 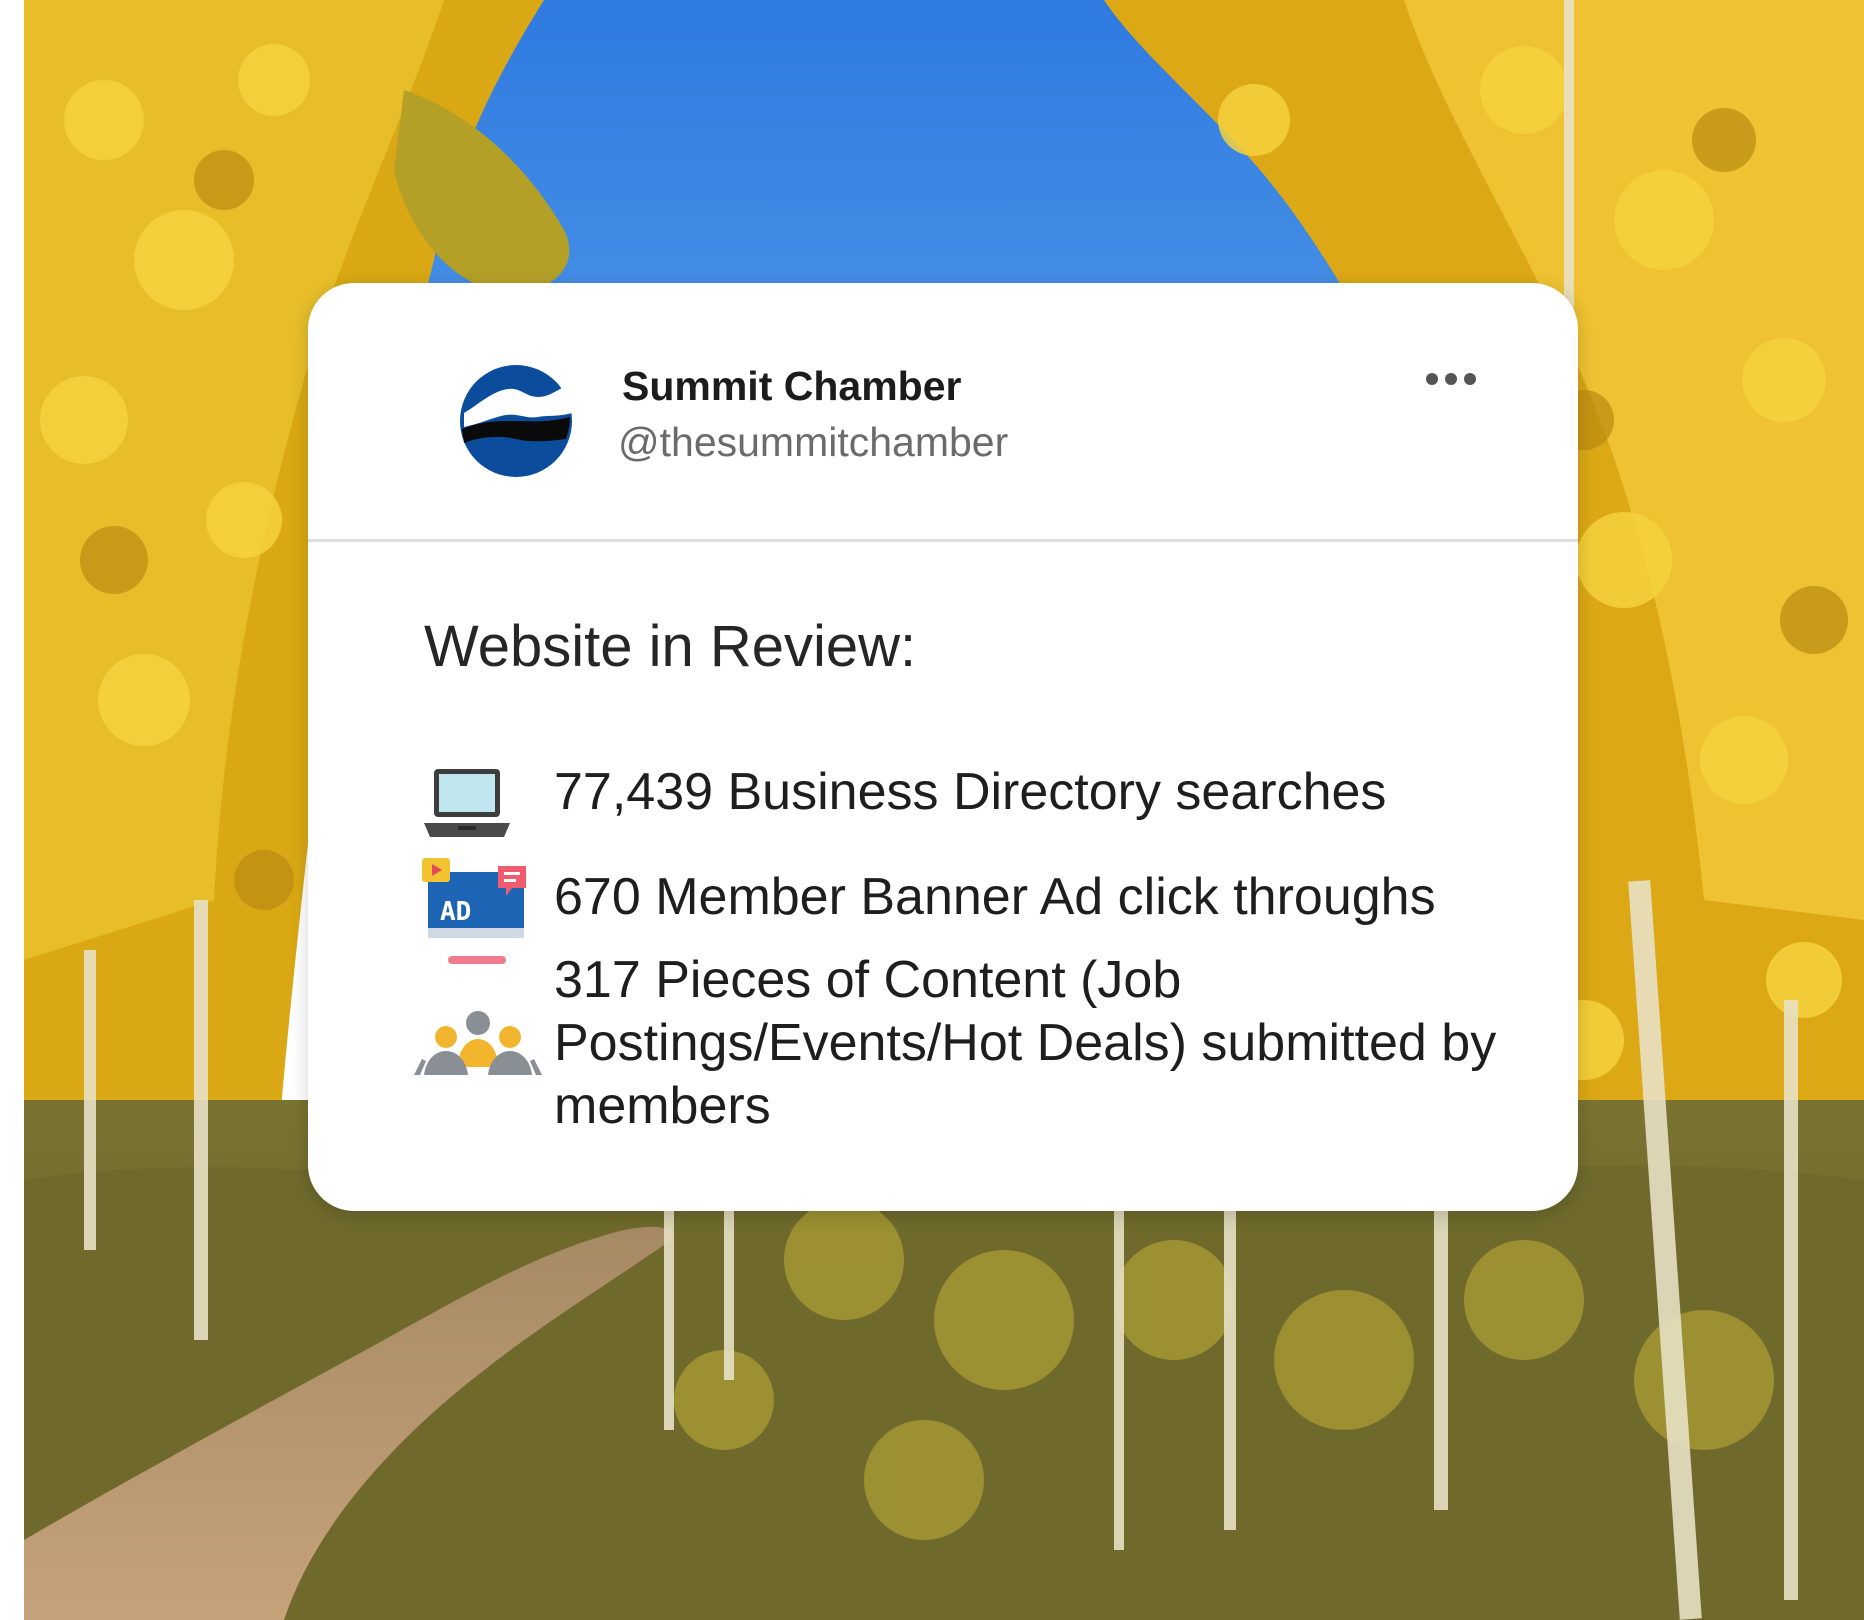 What do you see at coordinates (943, 411) in the screenshot?
I see `post-header: Summit Chamber @thesummitchamber` at bounding box center [943, 411].